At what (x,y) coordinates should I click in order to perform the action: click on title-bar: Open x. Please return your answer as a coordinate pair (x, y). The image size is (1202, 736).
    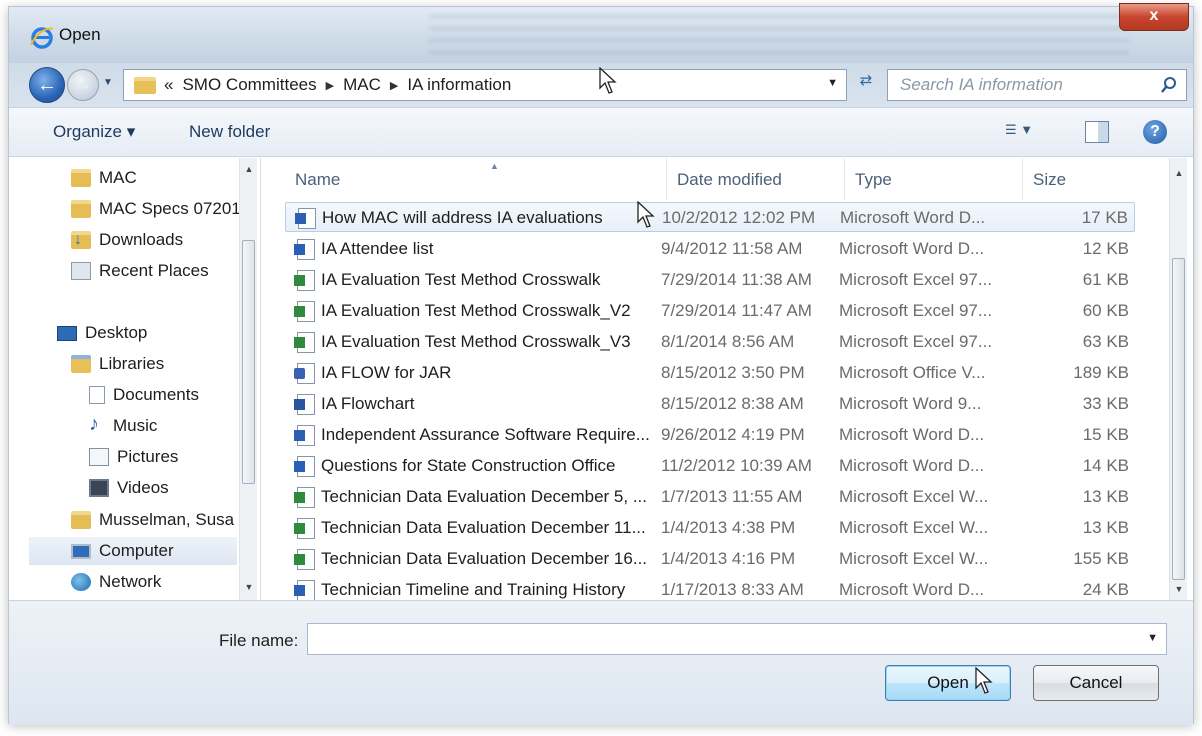
    Looking at the image, I should click on (601, 33).